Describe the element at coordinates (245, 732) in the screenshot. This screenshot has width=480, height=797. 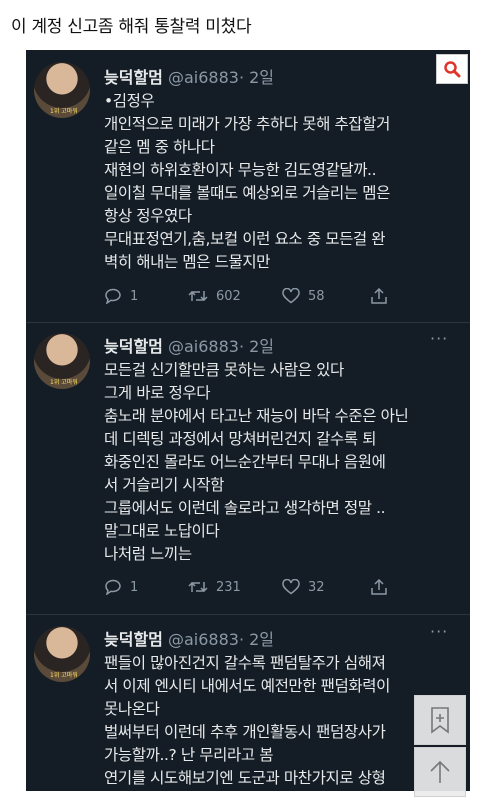
I see `tweet-line: 벌써부터 이런데 추후 개인활동시 팬덤장사가` at that location.